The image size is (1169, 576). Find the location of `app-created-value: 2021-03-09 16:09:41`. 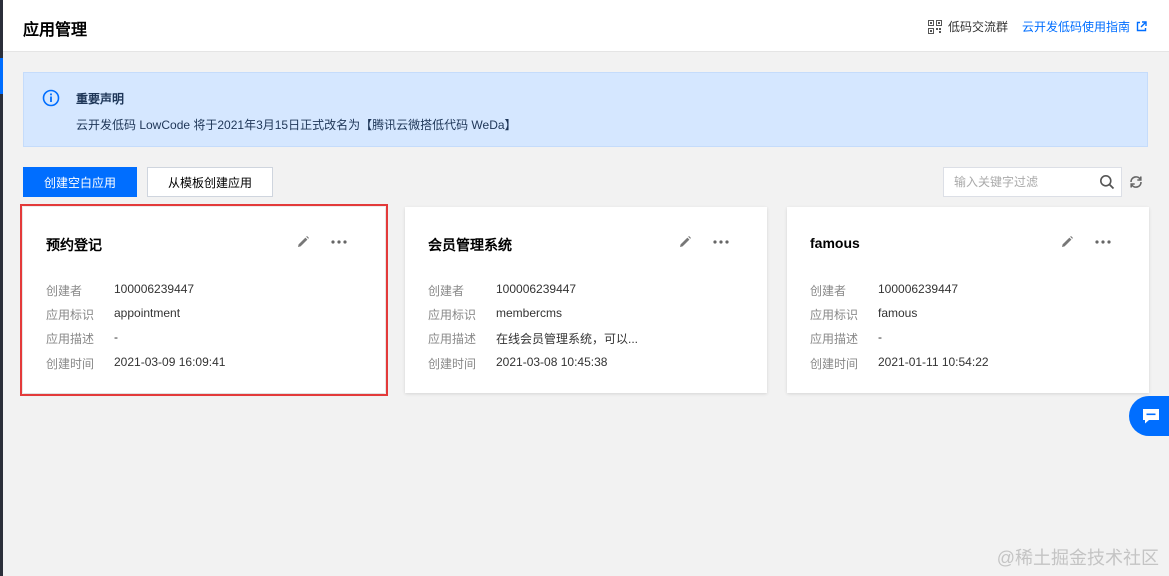

app-created-value: 2021-03-09 16:09:41 is located at coordinates (170, 362).